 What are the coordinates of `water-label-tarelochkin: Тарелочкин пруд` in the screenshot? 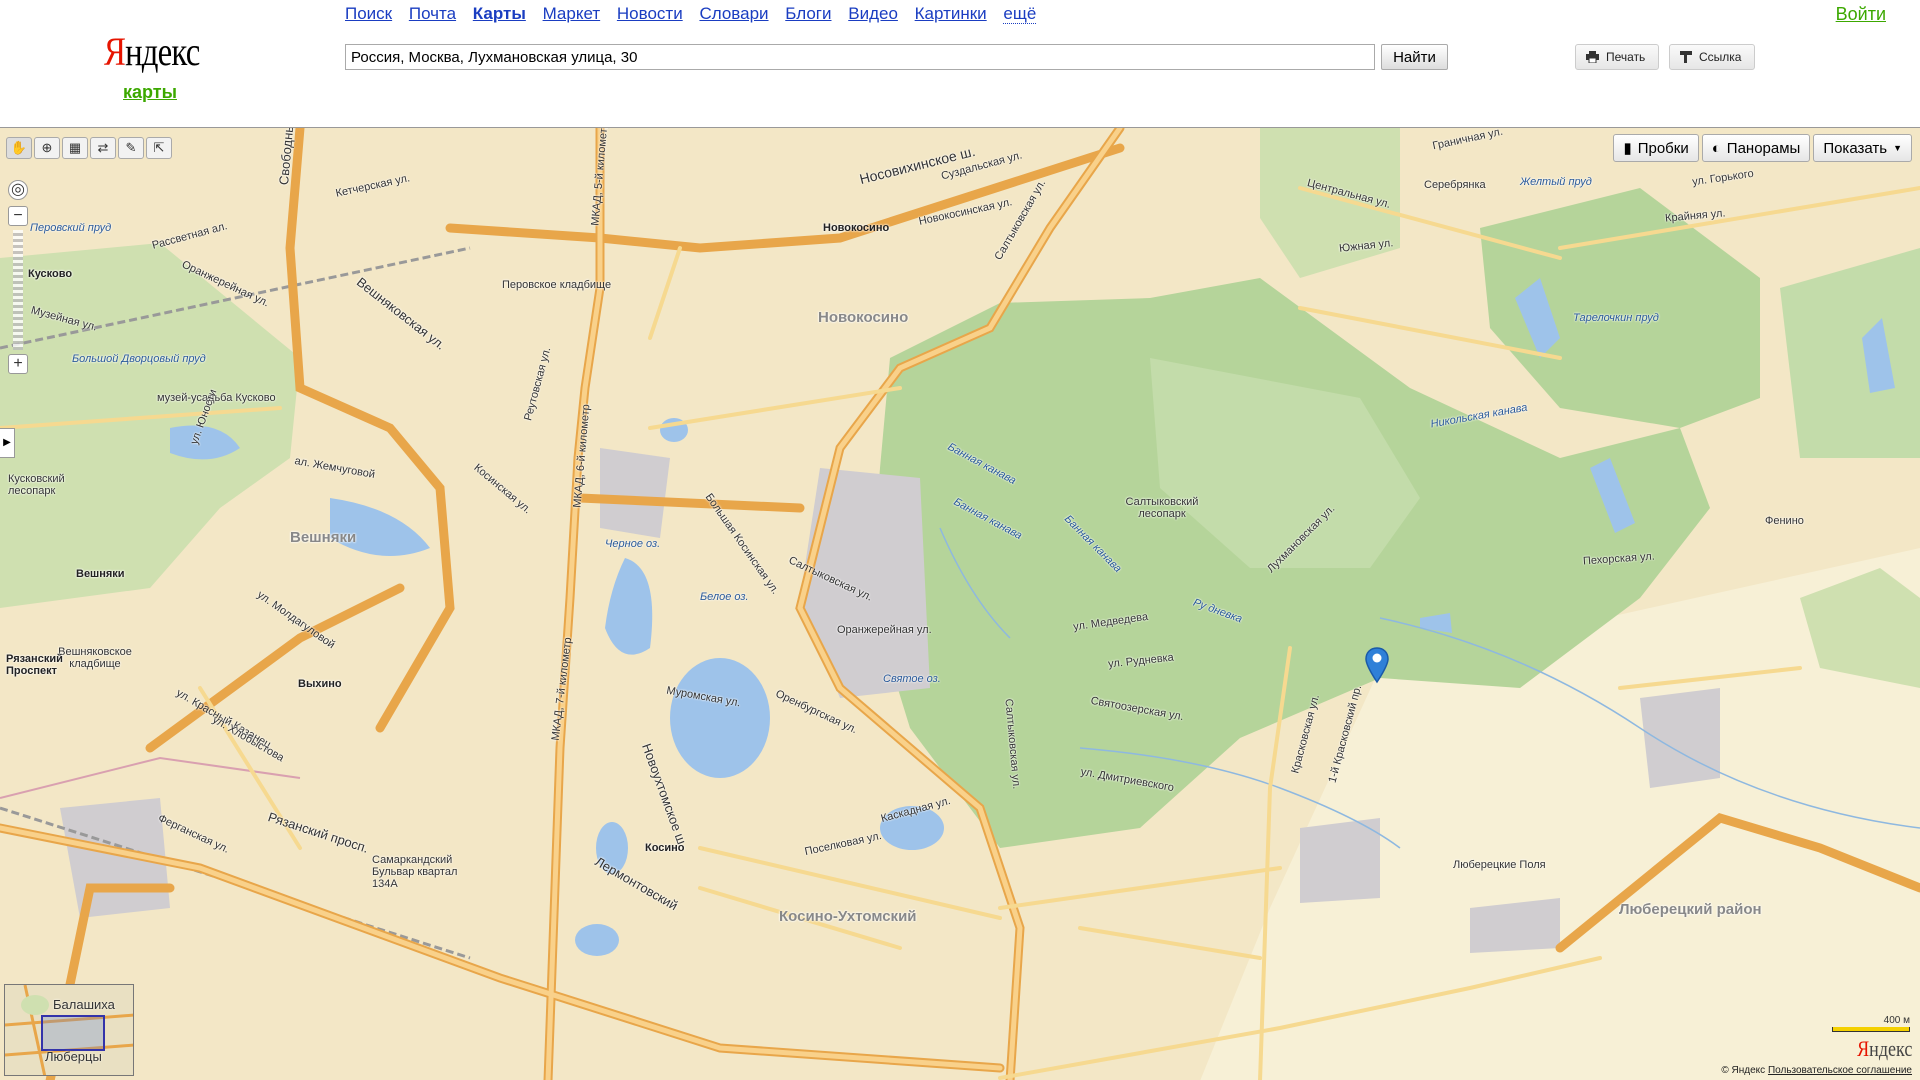 It's located at (1616, 318).